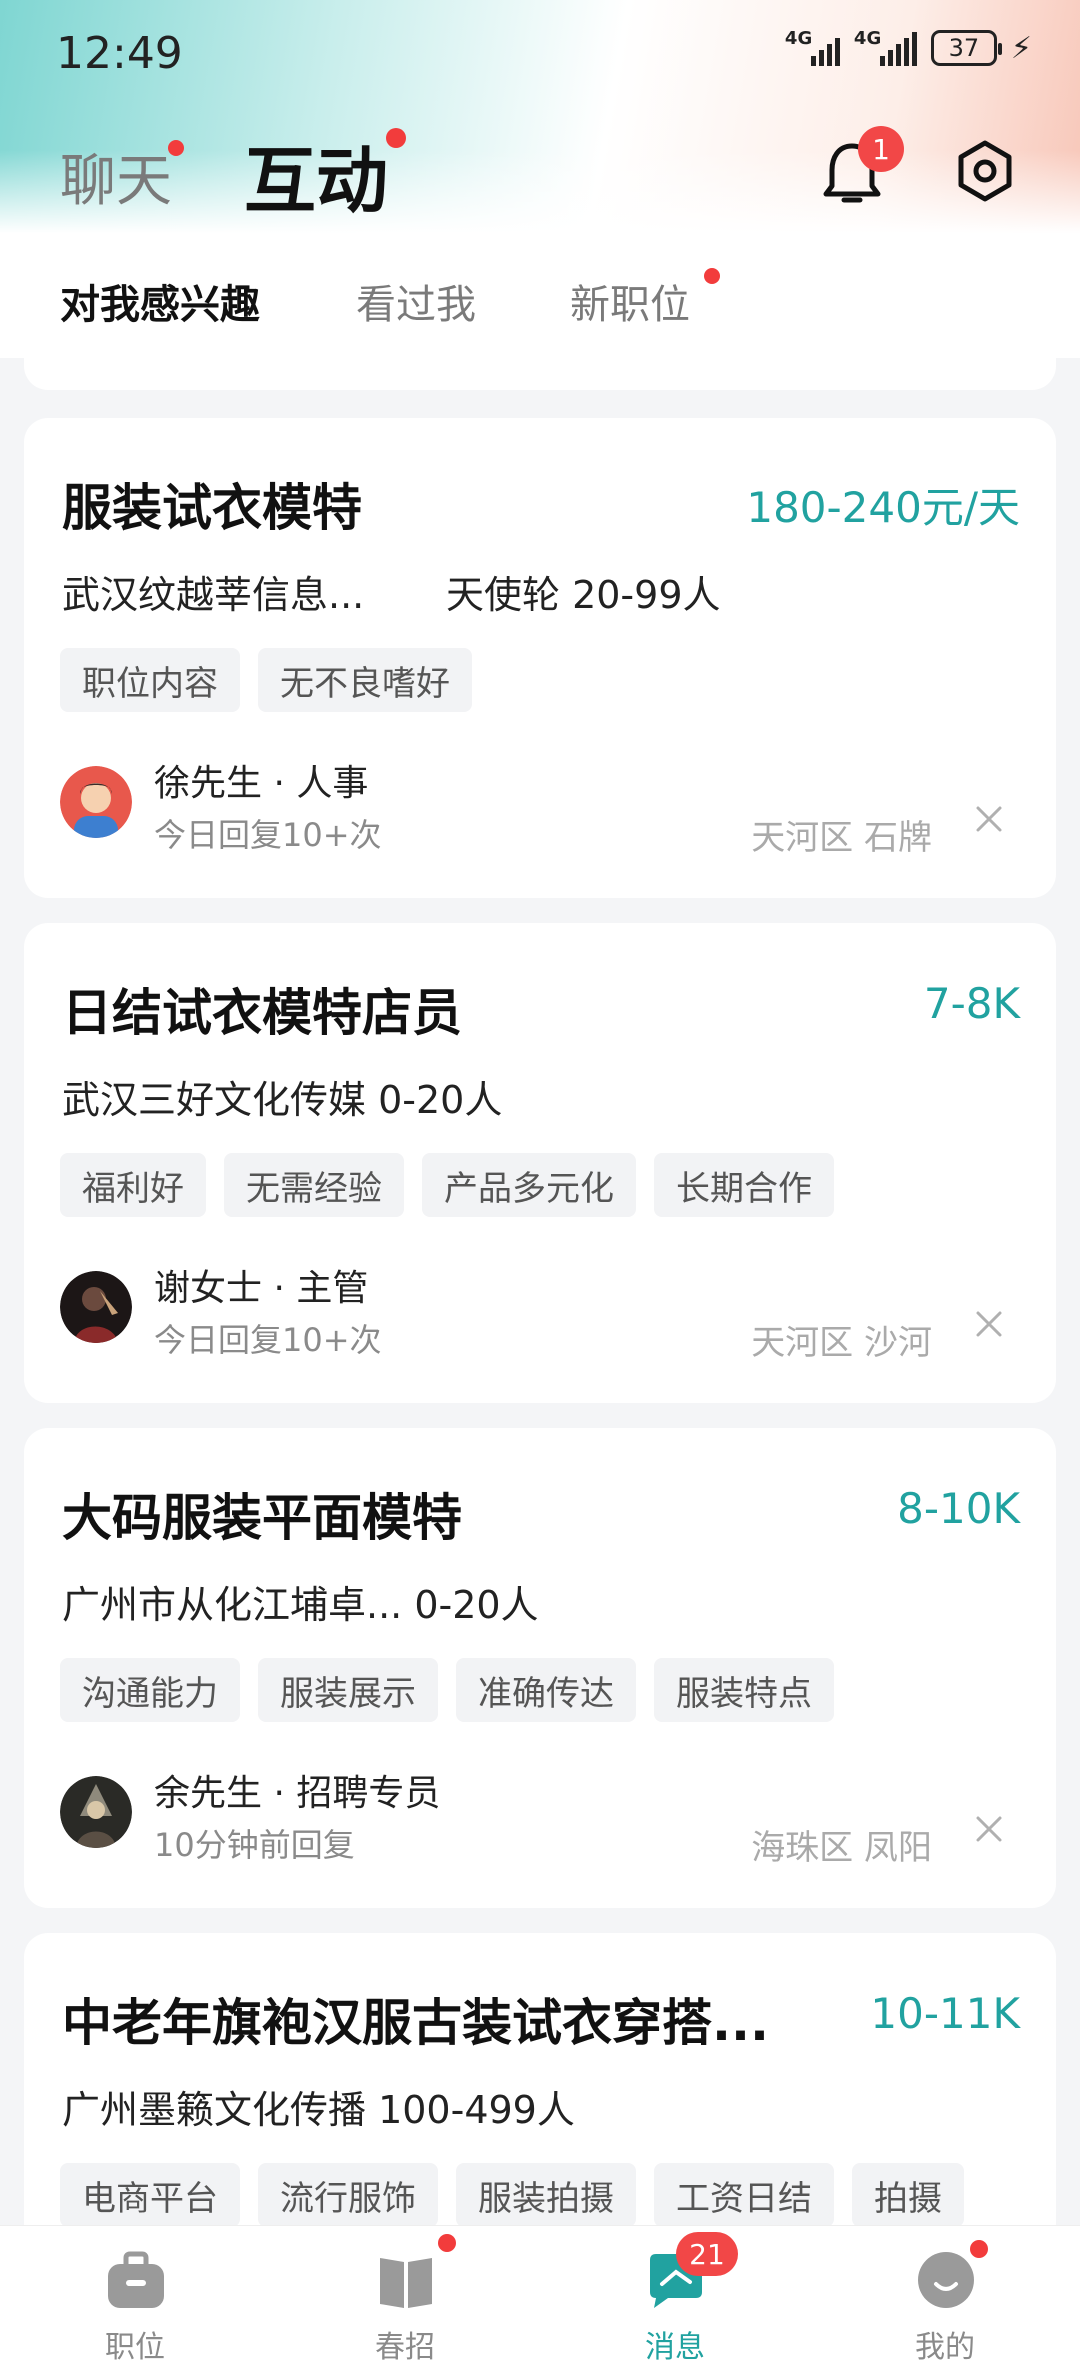 This screenshot has width=1080, height=2375. I want to click on job-tag: 流行服饰, so click(348, 2194).